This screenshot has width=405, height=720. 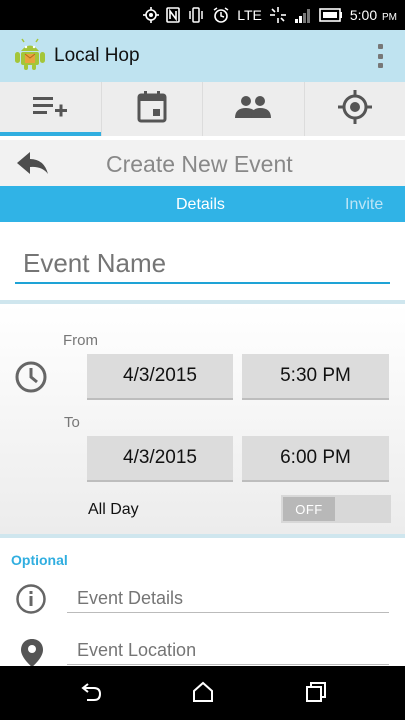 What do you see at coordinates (160, 459) in the screenshot?
I see `to-date-button: 4/3/2015` at bounding box center [160, 459].